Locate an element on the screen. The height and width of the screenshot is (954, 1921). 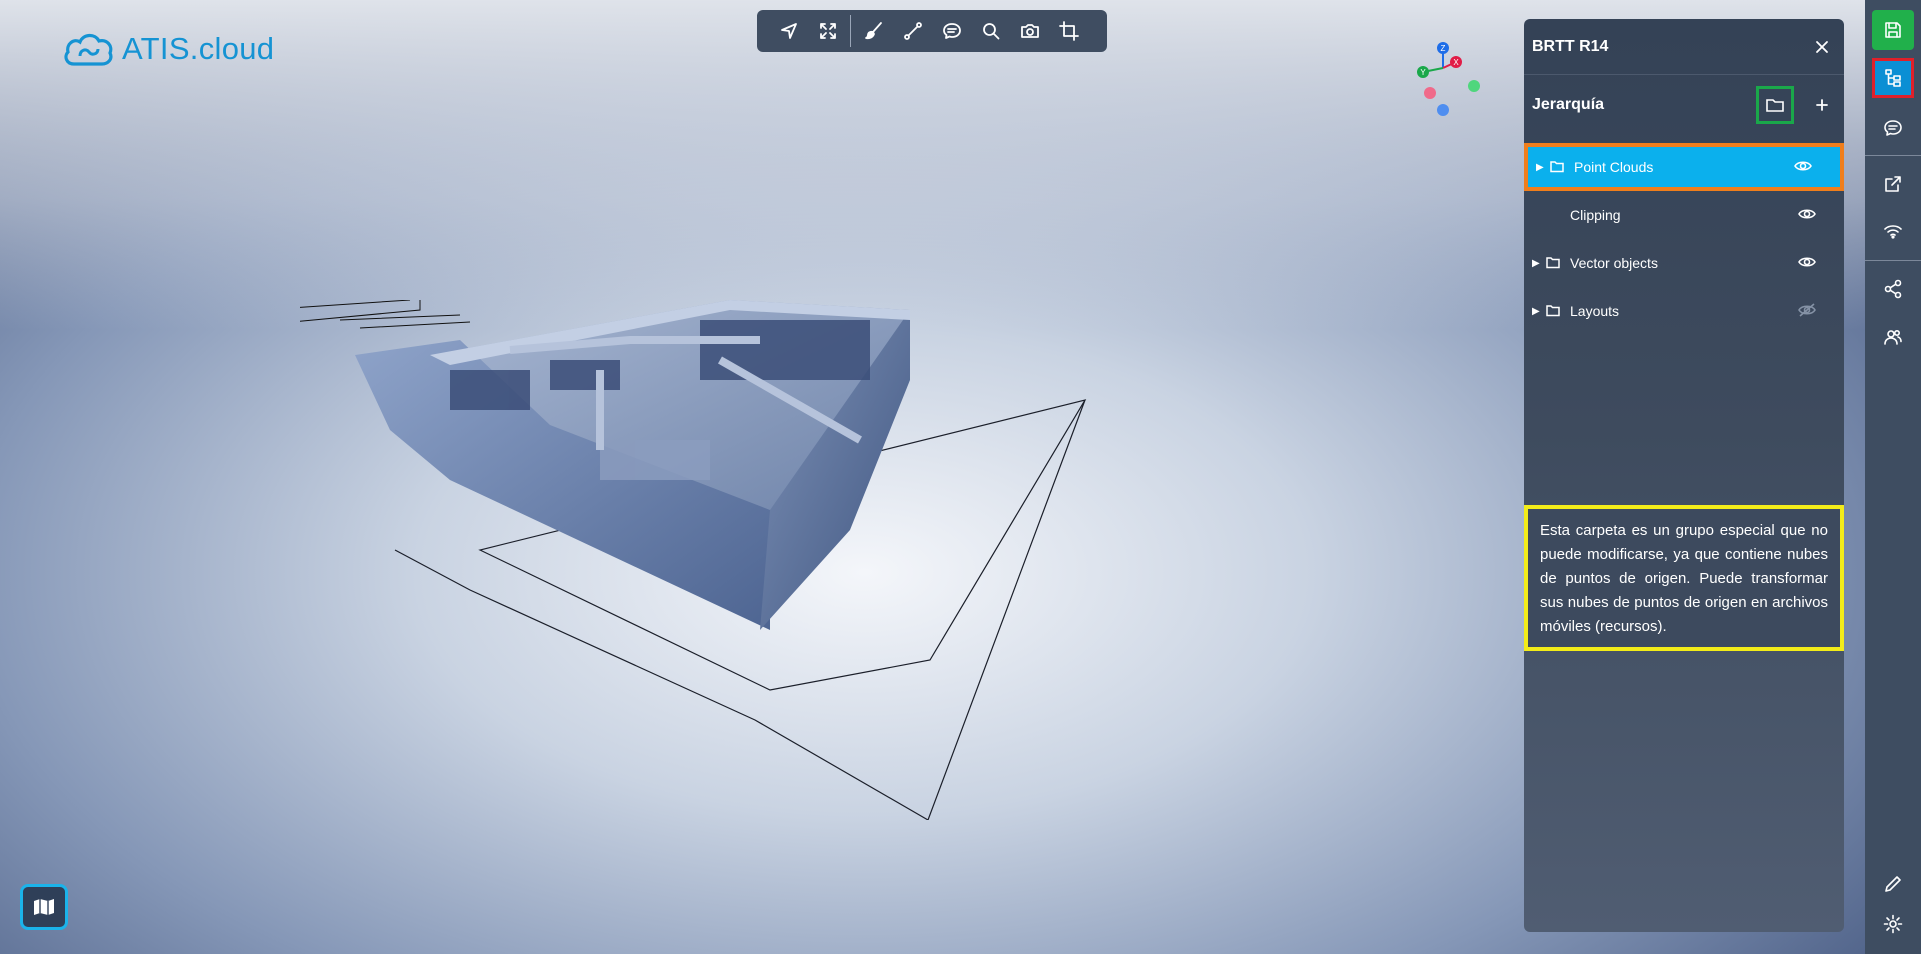
map-view-button is located at coordinates (44, 907).